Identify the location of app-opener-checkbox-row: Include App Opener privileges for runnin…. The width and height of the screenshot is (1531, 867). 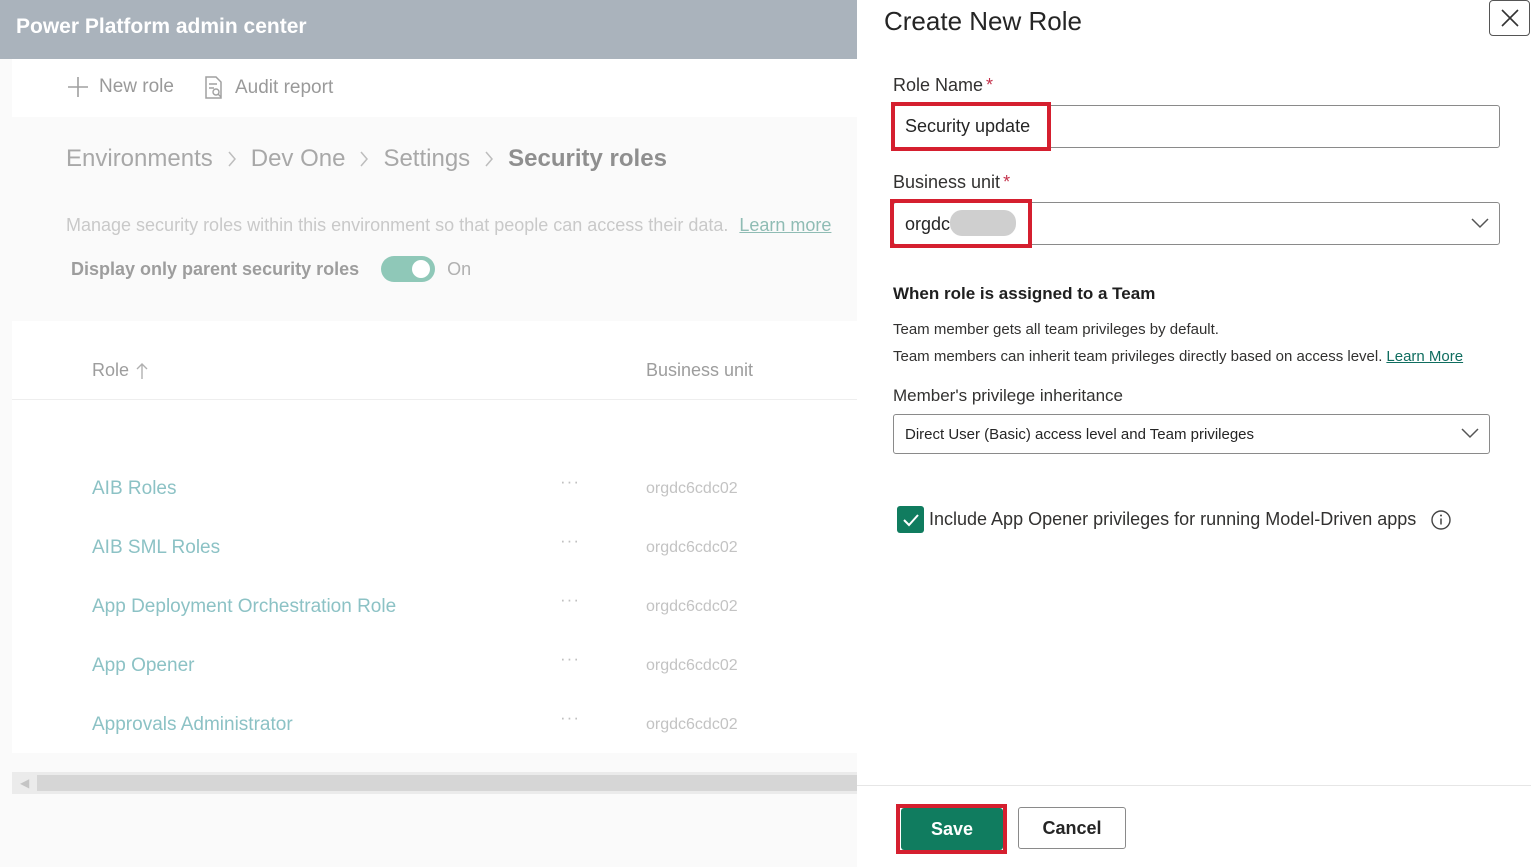
(1174, 519).